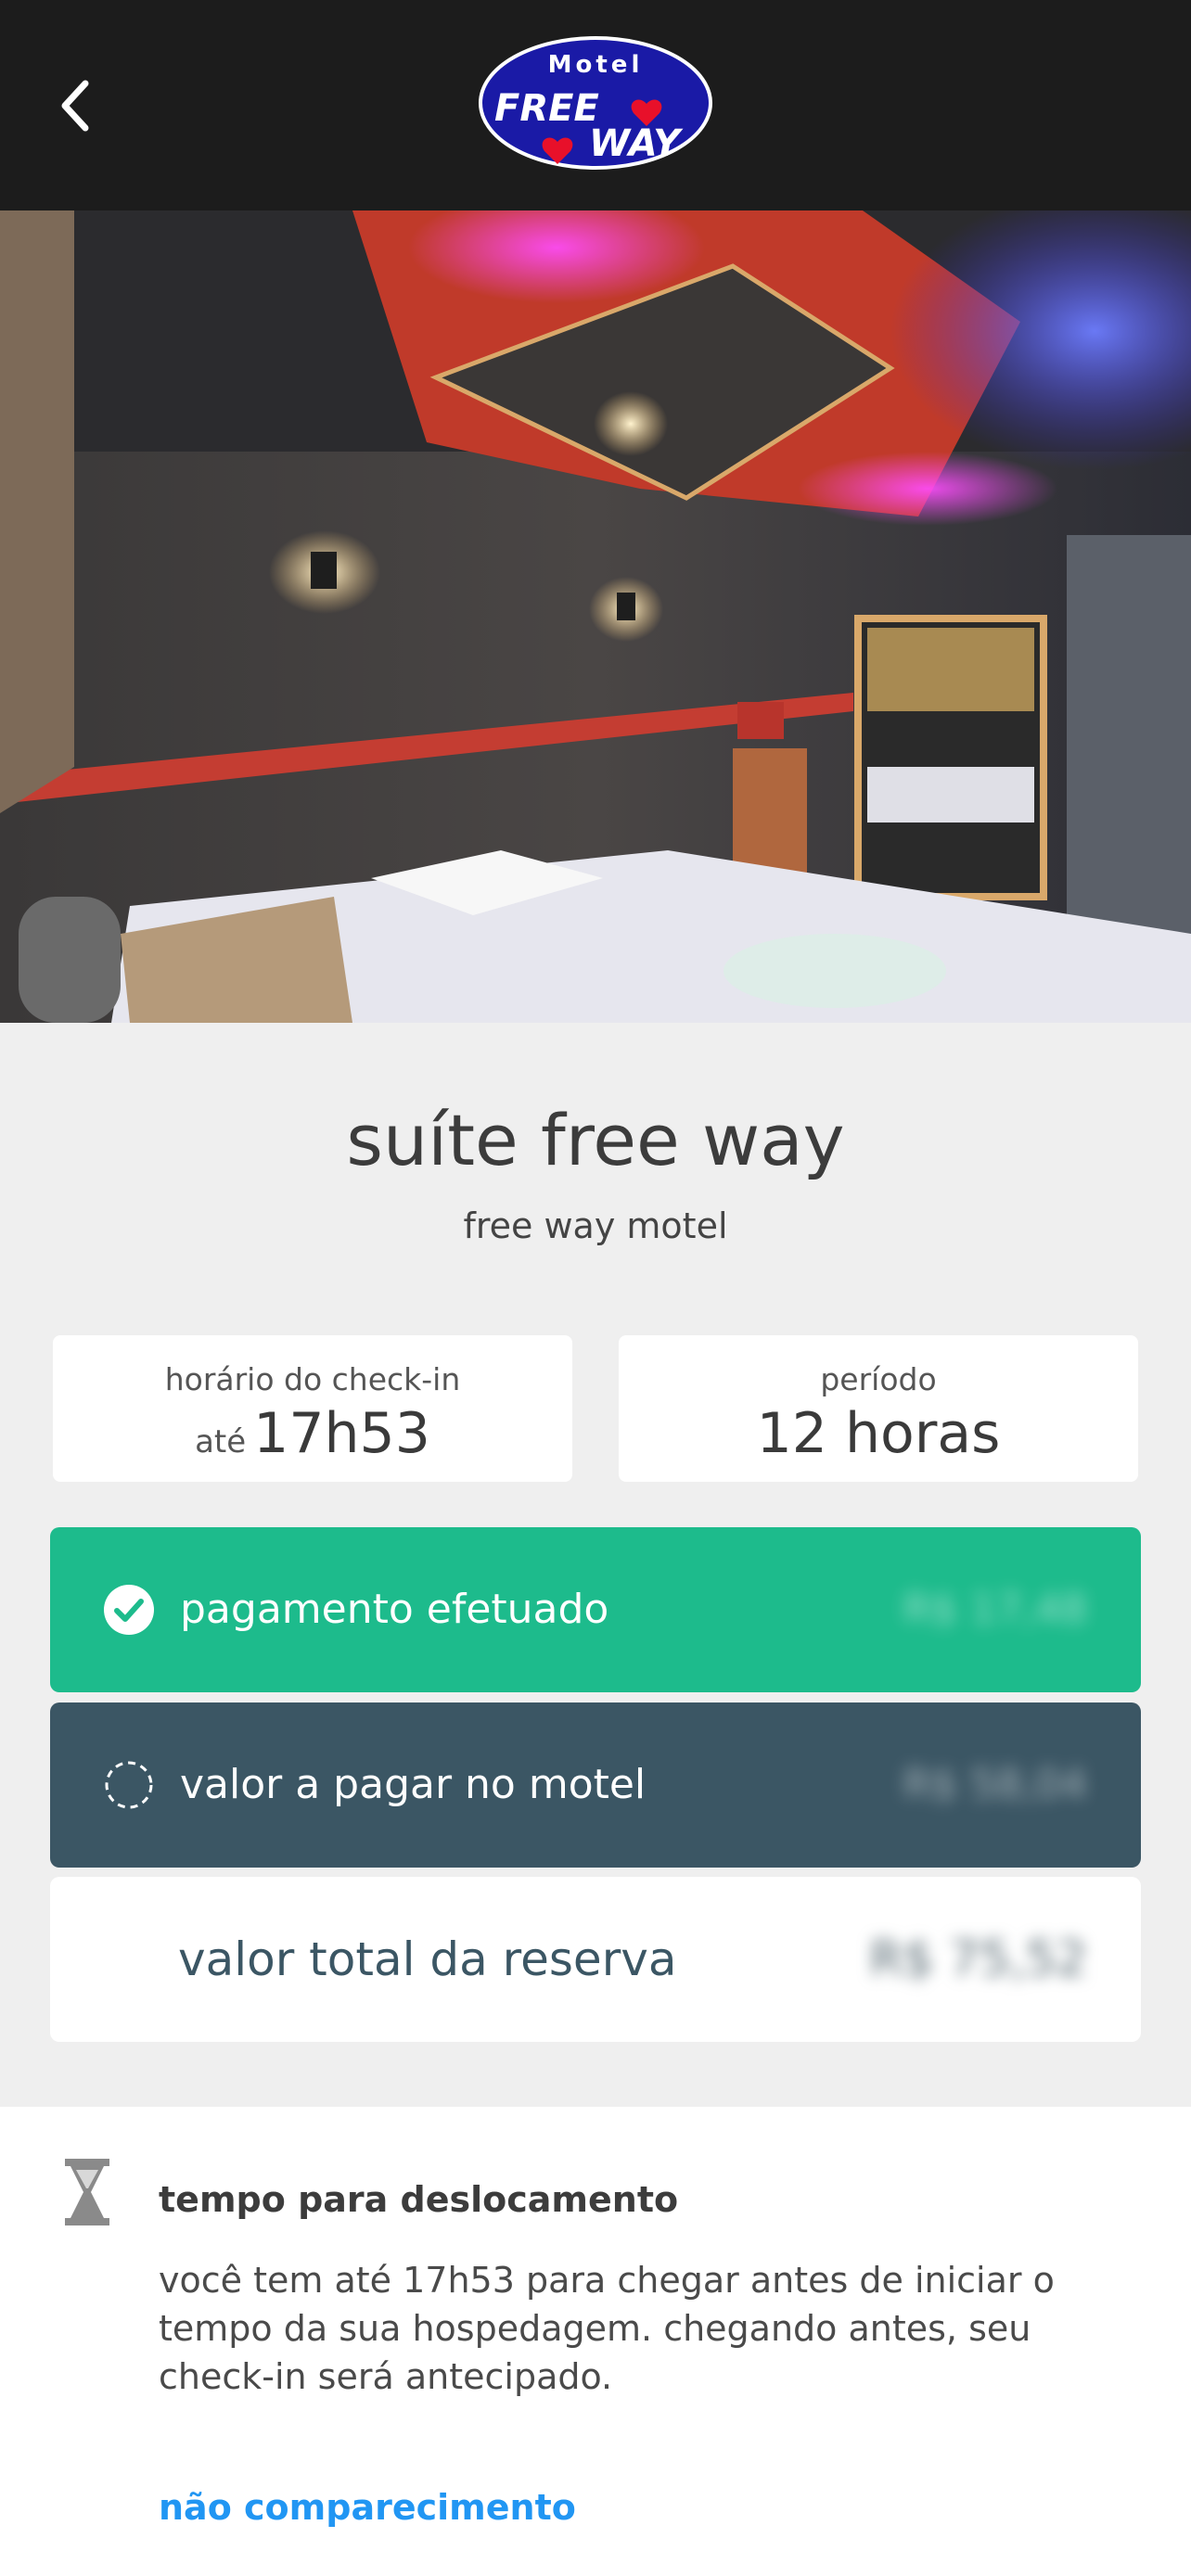 The height and width of the screenshot is (2576, 1191). What do you see at coordinates (221, 1441) in the screenshot?
I see `checkin-prefix: até` at bounding box center [221, 1441].